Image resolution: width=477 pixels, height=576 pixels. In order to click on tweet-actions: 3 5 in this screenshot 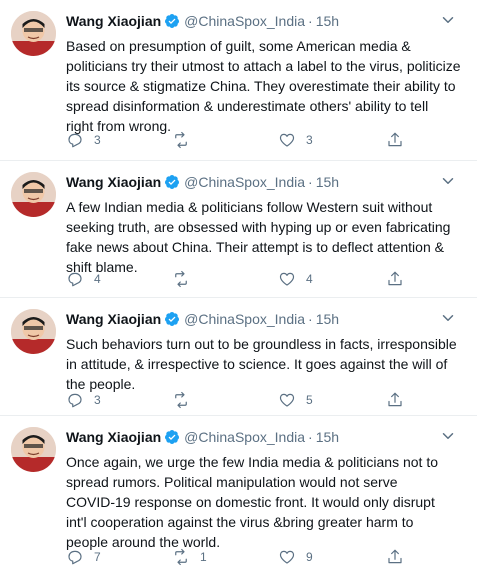, I will do `click(266, 400)`.